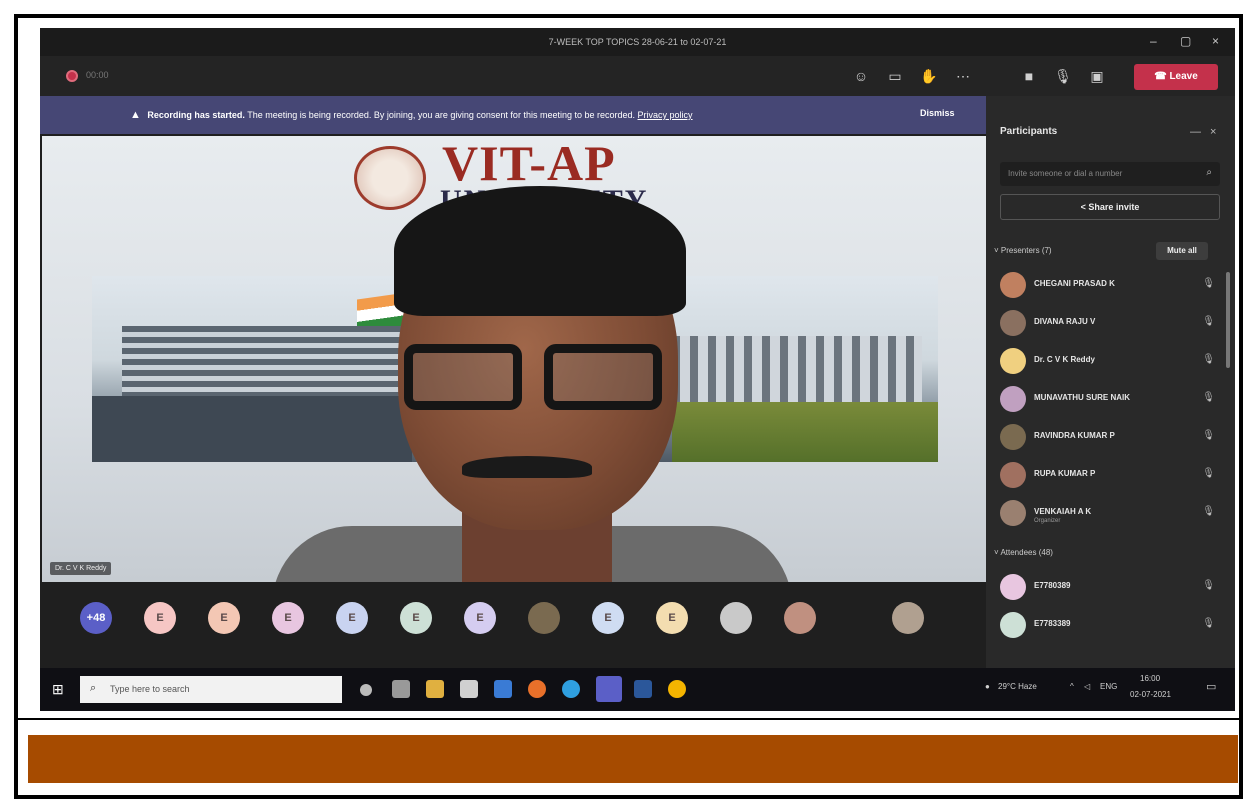 This screenshot has height=805, width=1257. What do you see at coordinates (1162, 76) in the screenshot?
I see `phone-icon: ☎` at bounding box center [1162, 76].